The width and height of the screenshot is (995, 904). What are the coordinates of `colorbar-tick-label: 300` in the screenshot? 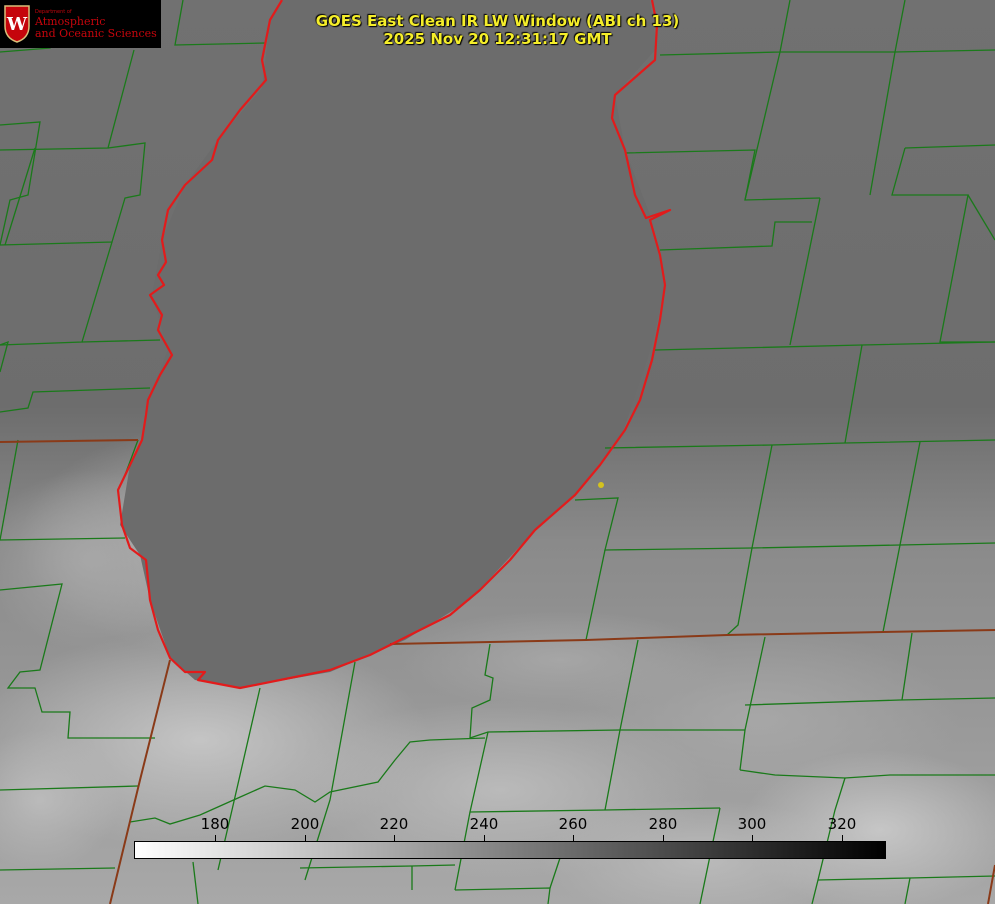 It's located at (752, 824).